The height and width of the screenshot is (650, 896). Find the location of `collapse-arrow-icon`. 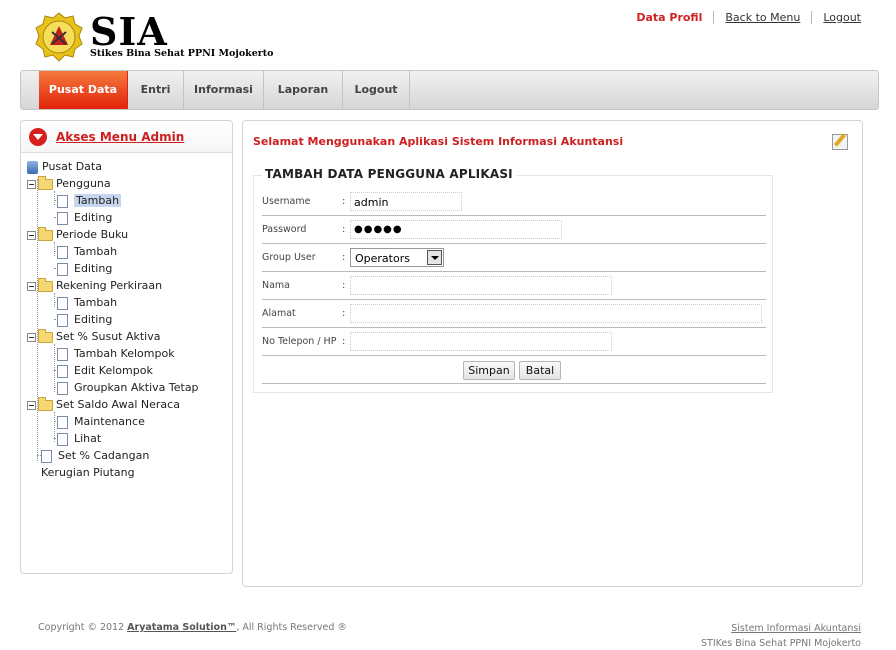

collapse-arrow-icon is located at coordinates (38, 137).